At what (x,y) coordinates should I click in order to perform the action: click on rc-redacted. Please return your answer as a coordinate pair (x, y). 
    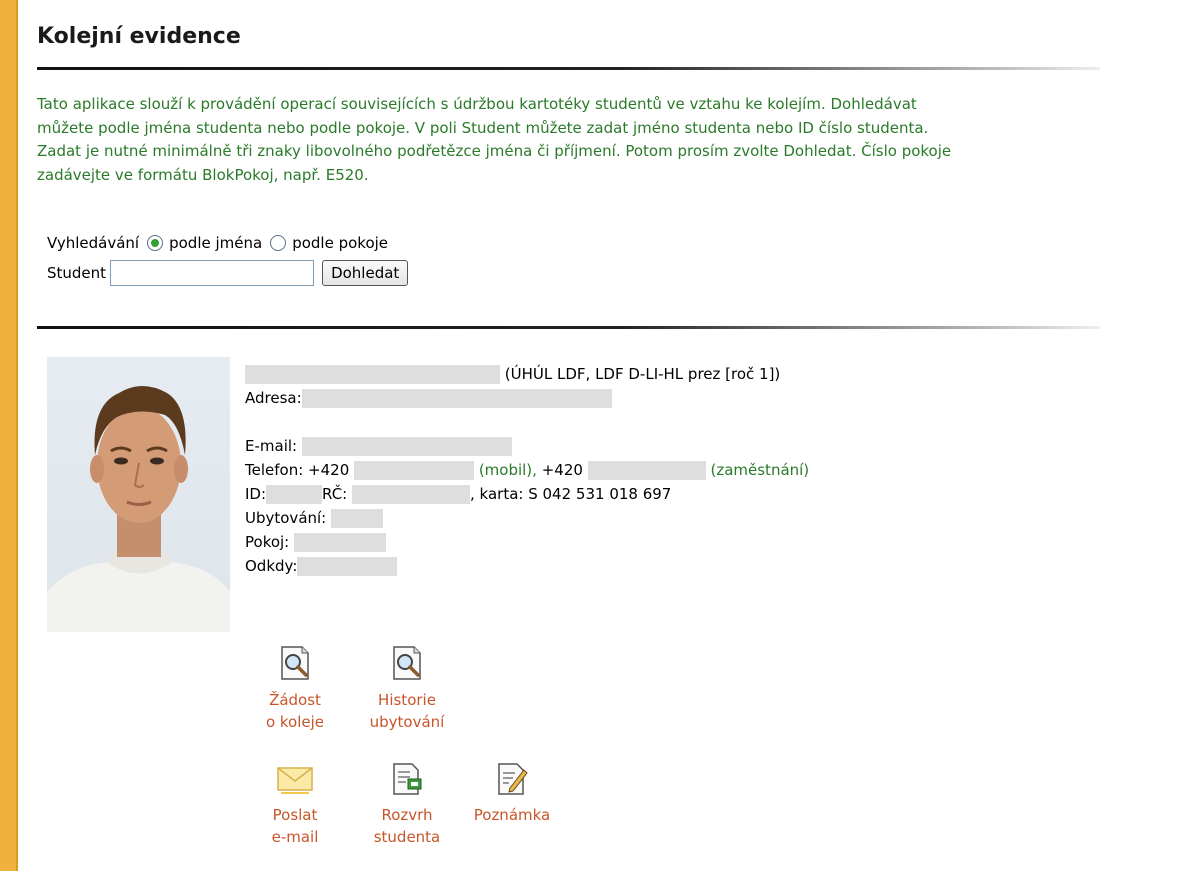
    Looking at the image, I should click on (411, 494).